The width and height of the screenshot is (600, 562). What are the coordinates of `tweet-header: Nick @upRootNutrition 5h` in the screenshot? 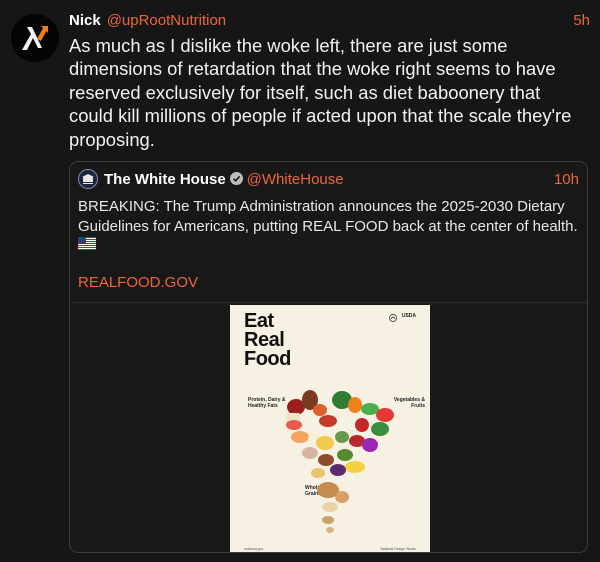 It's located at (329, 22).